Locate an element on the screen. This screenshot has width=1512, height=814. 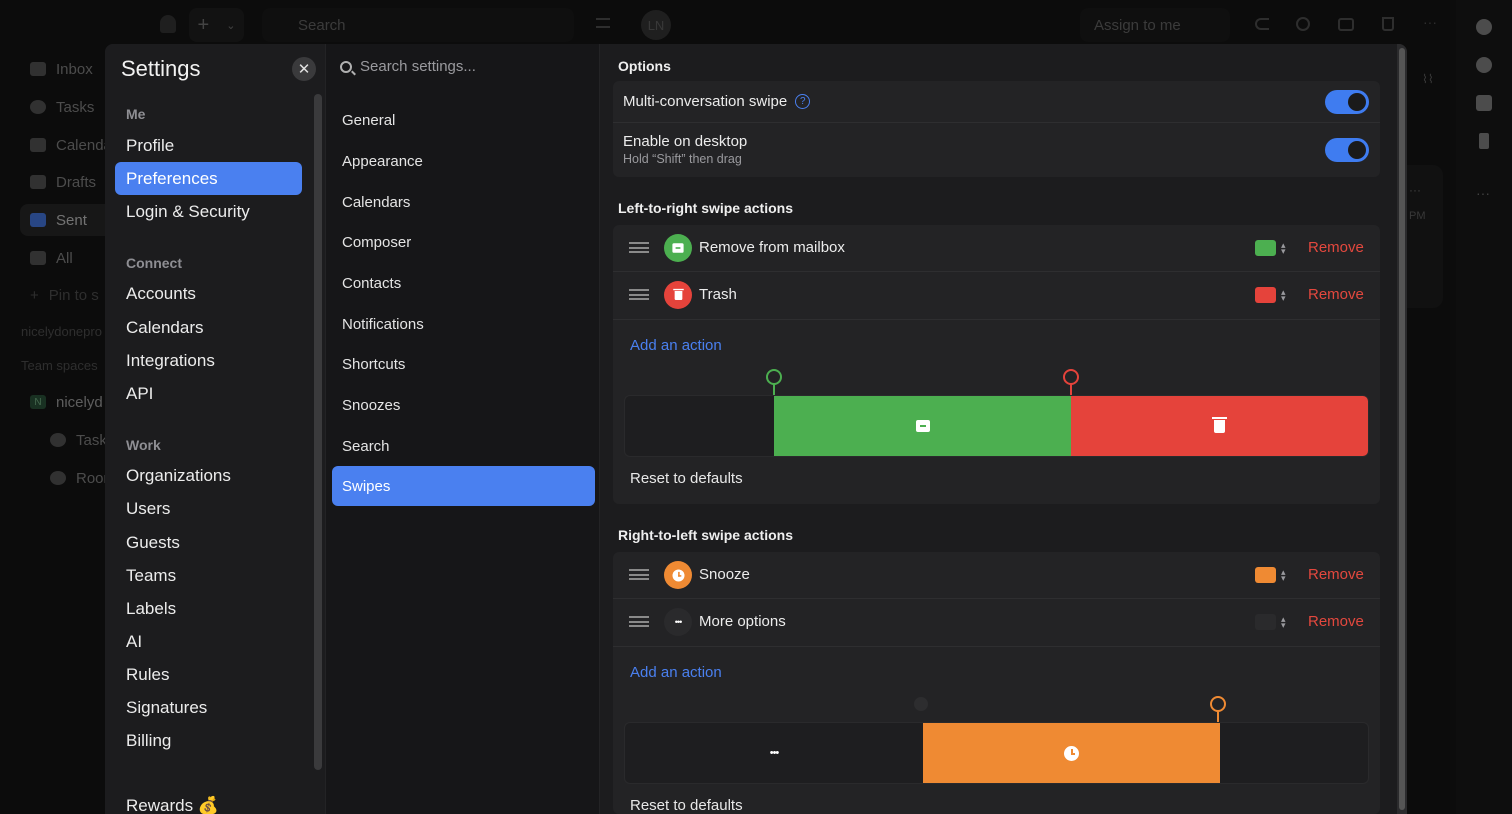
nav-profile: Profile is located at coordinates (208, 145).